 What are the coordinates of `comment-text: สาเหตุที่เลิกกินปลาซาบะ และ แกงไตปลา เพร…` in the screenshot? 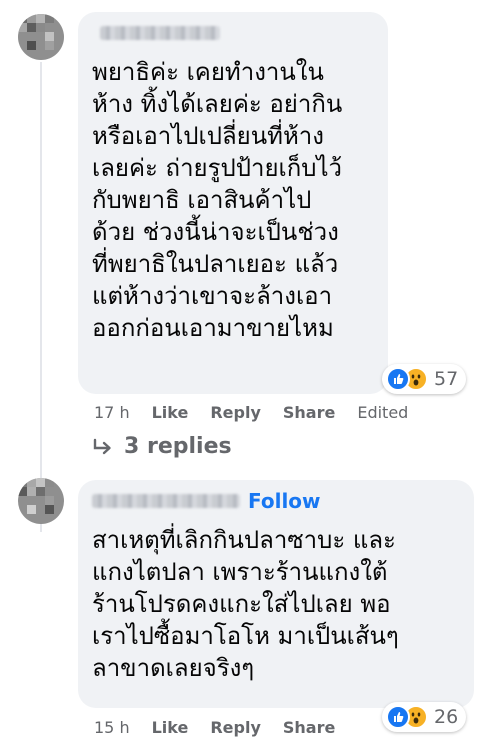 It's located at (245, 604).